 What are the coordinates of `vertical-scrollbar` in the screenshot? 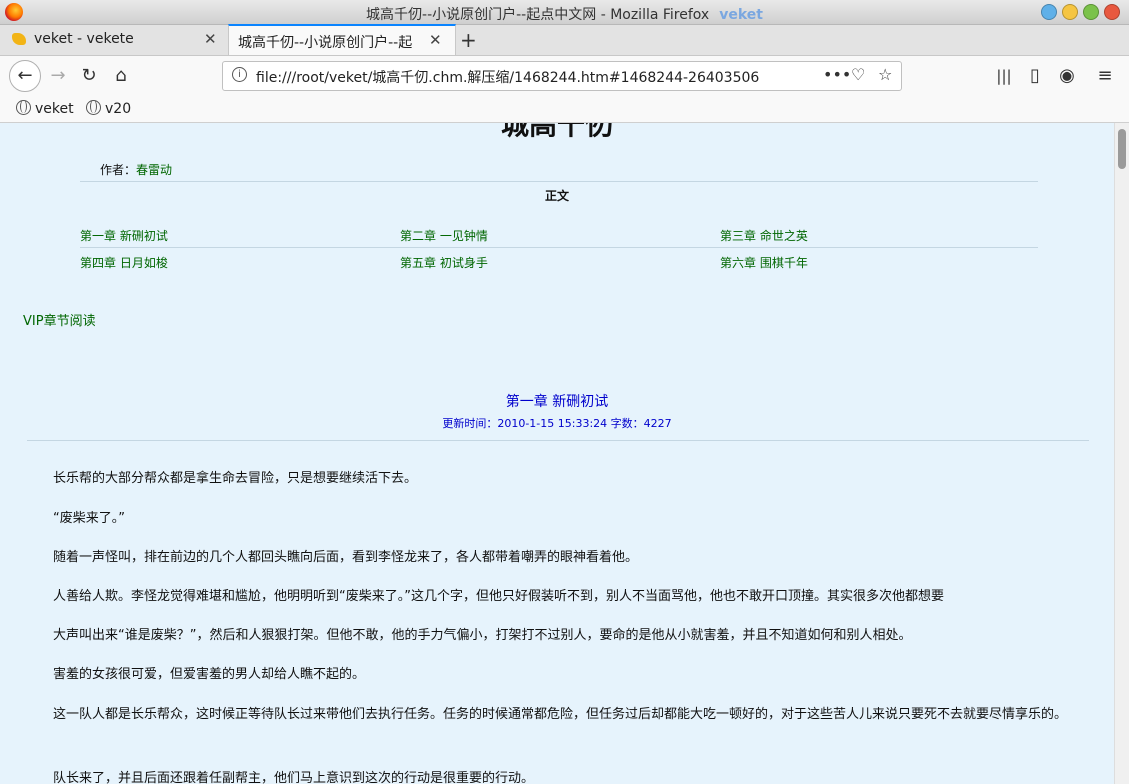 It's located at (1121, 453).